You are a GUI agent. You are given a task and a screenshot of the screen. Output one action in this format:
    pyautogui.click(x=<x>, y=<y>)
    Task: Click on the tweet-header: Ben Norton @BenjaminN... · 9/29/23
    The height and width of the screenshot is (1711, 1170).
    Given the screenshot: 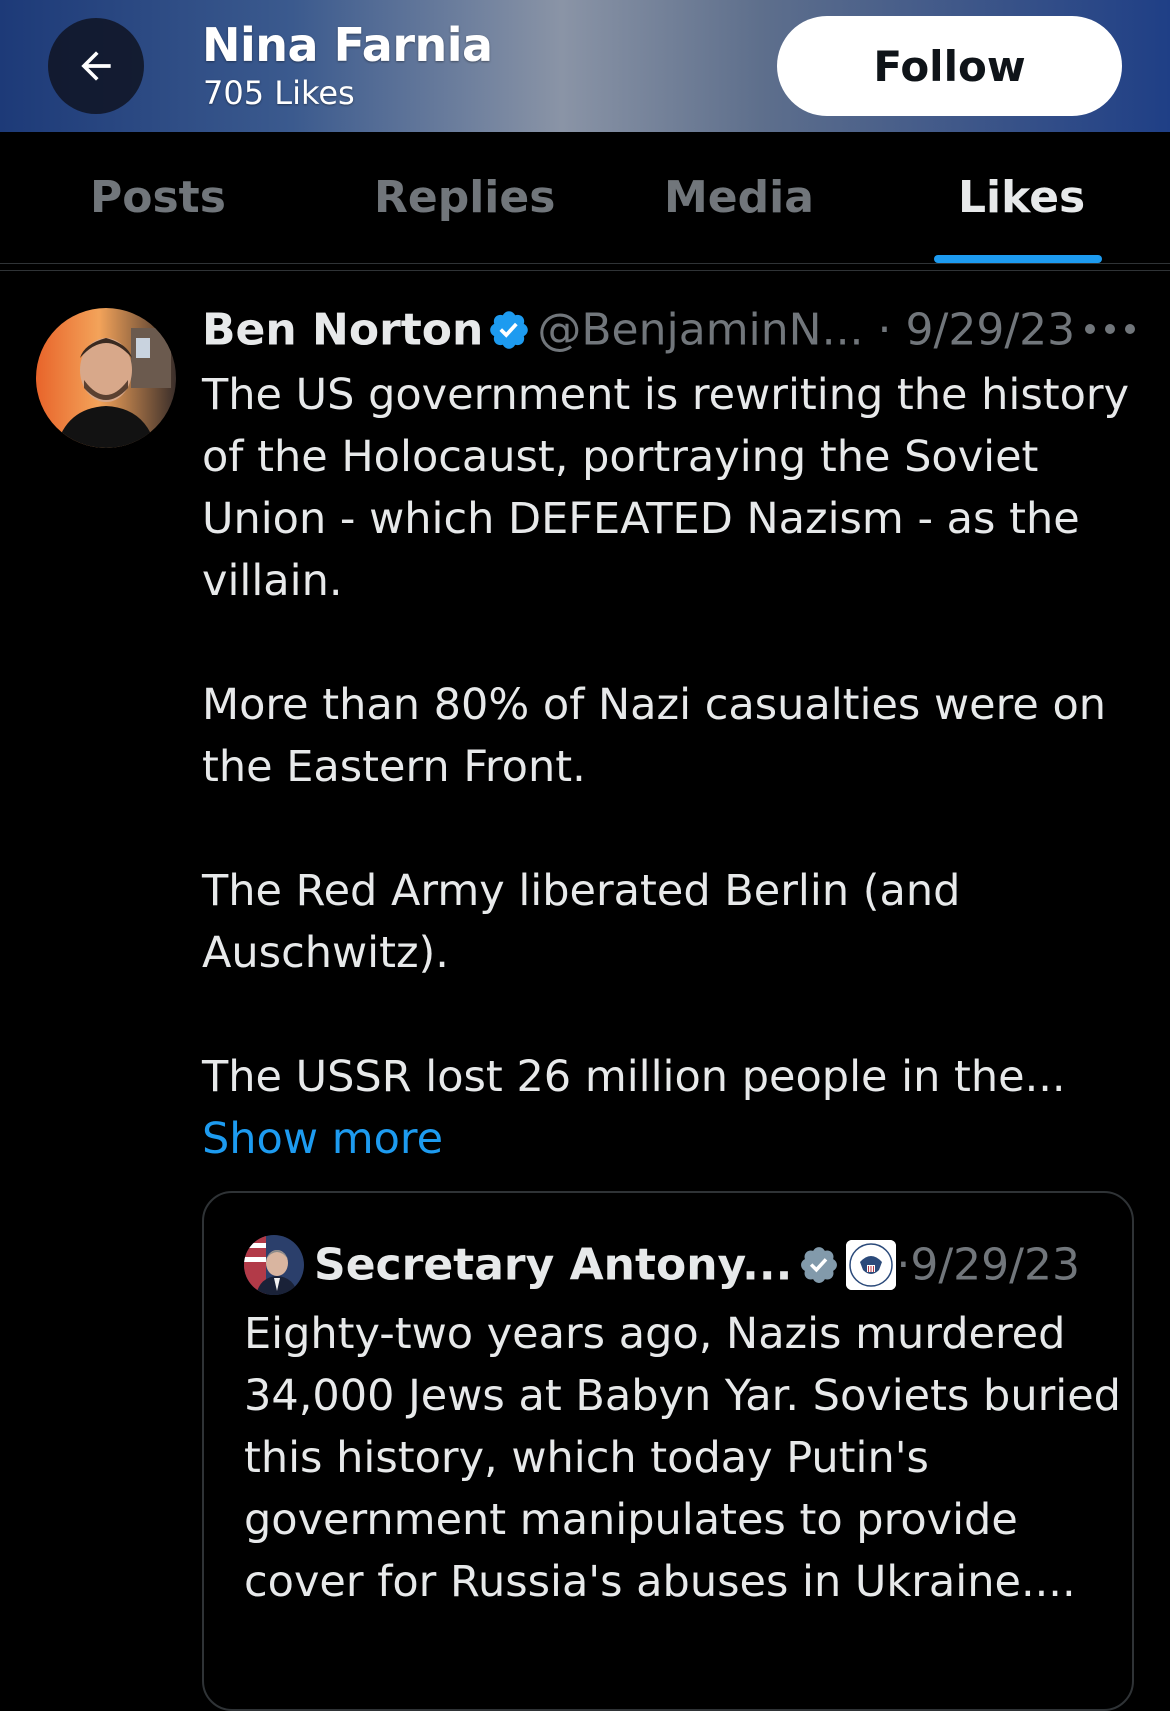 What is the action you would take?
    pyautogui.click(x=667, y=332)
    